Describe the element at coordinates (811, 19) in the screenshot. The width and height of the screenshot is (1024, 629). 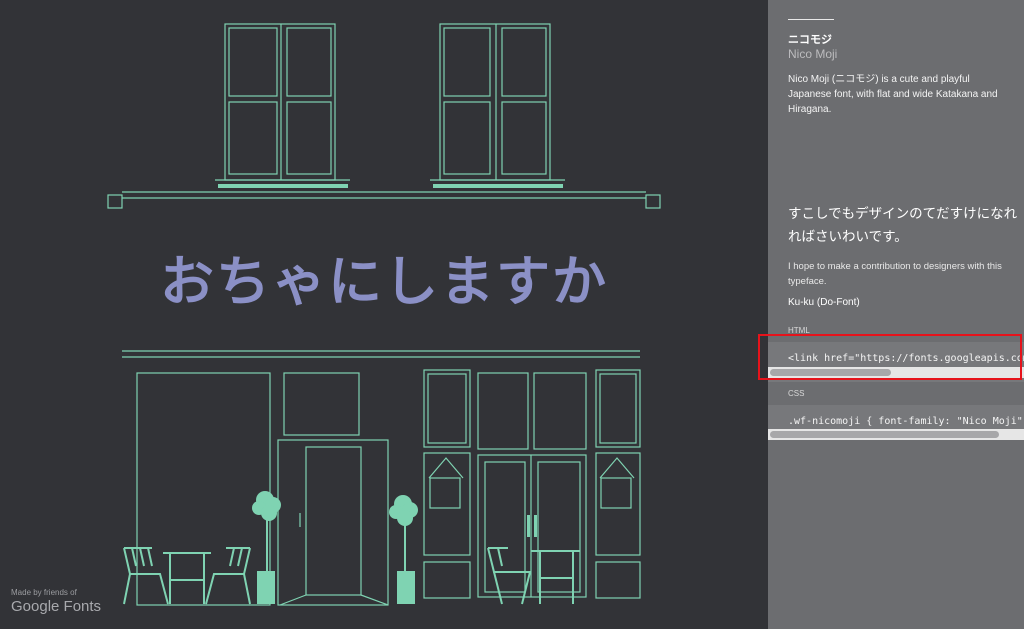
I see `title-rule` at that location.